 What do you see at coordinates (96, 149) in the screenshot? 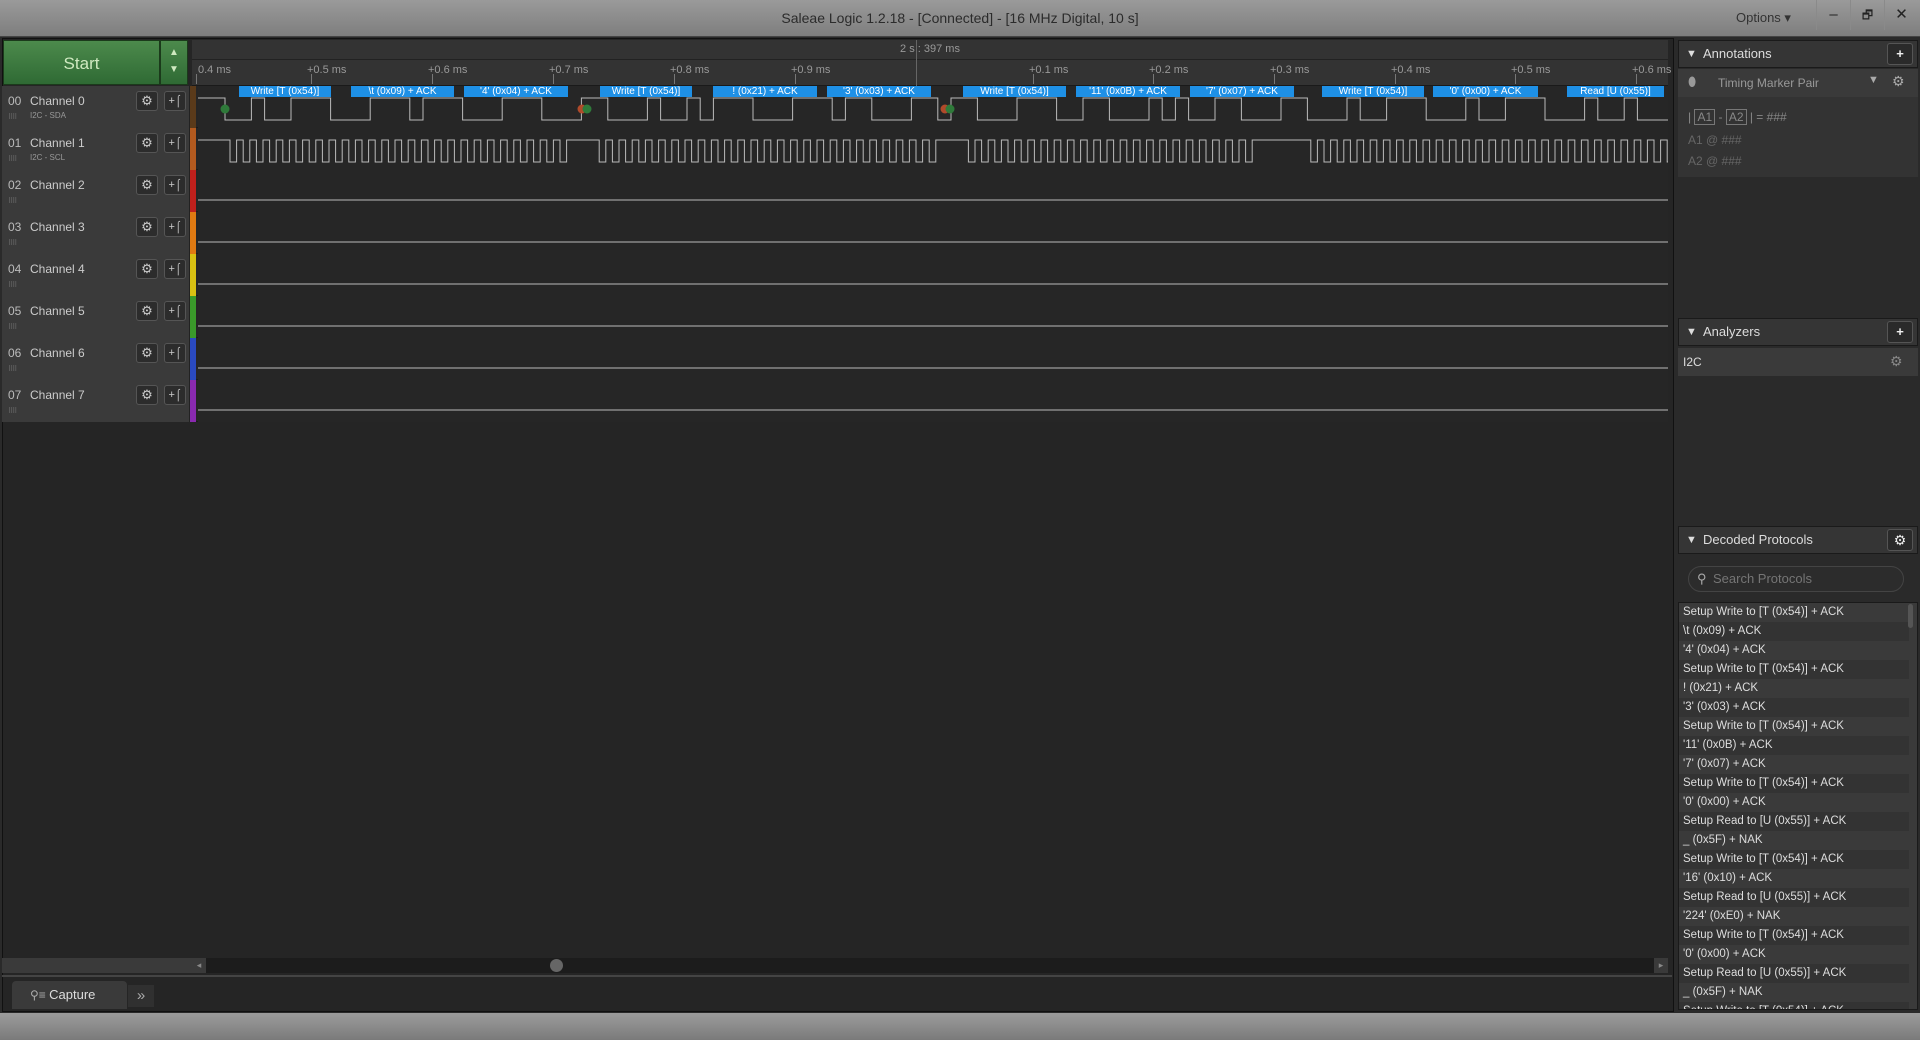
I see `channel-label: 01 Channel 1 I2C - SCL ⠿⠿ ⚙ +⌠` at bounding box center [96, 149].